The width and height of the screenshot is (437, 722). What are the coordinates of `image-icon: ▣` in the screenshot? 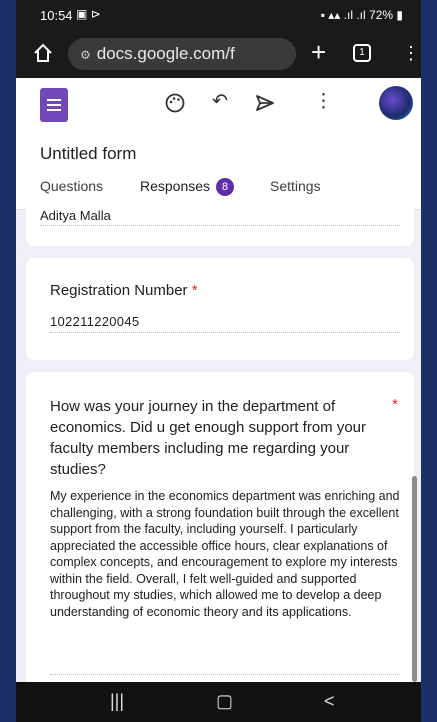 It's located at (82, 14).